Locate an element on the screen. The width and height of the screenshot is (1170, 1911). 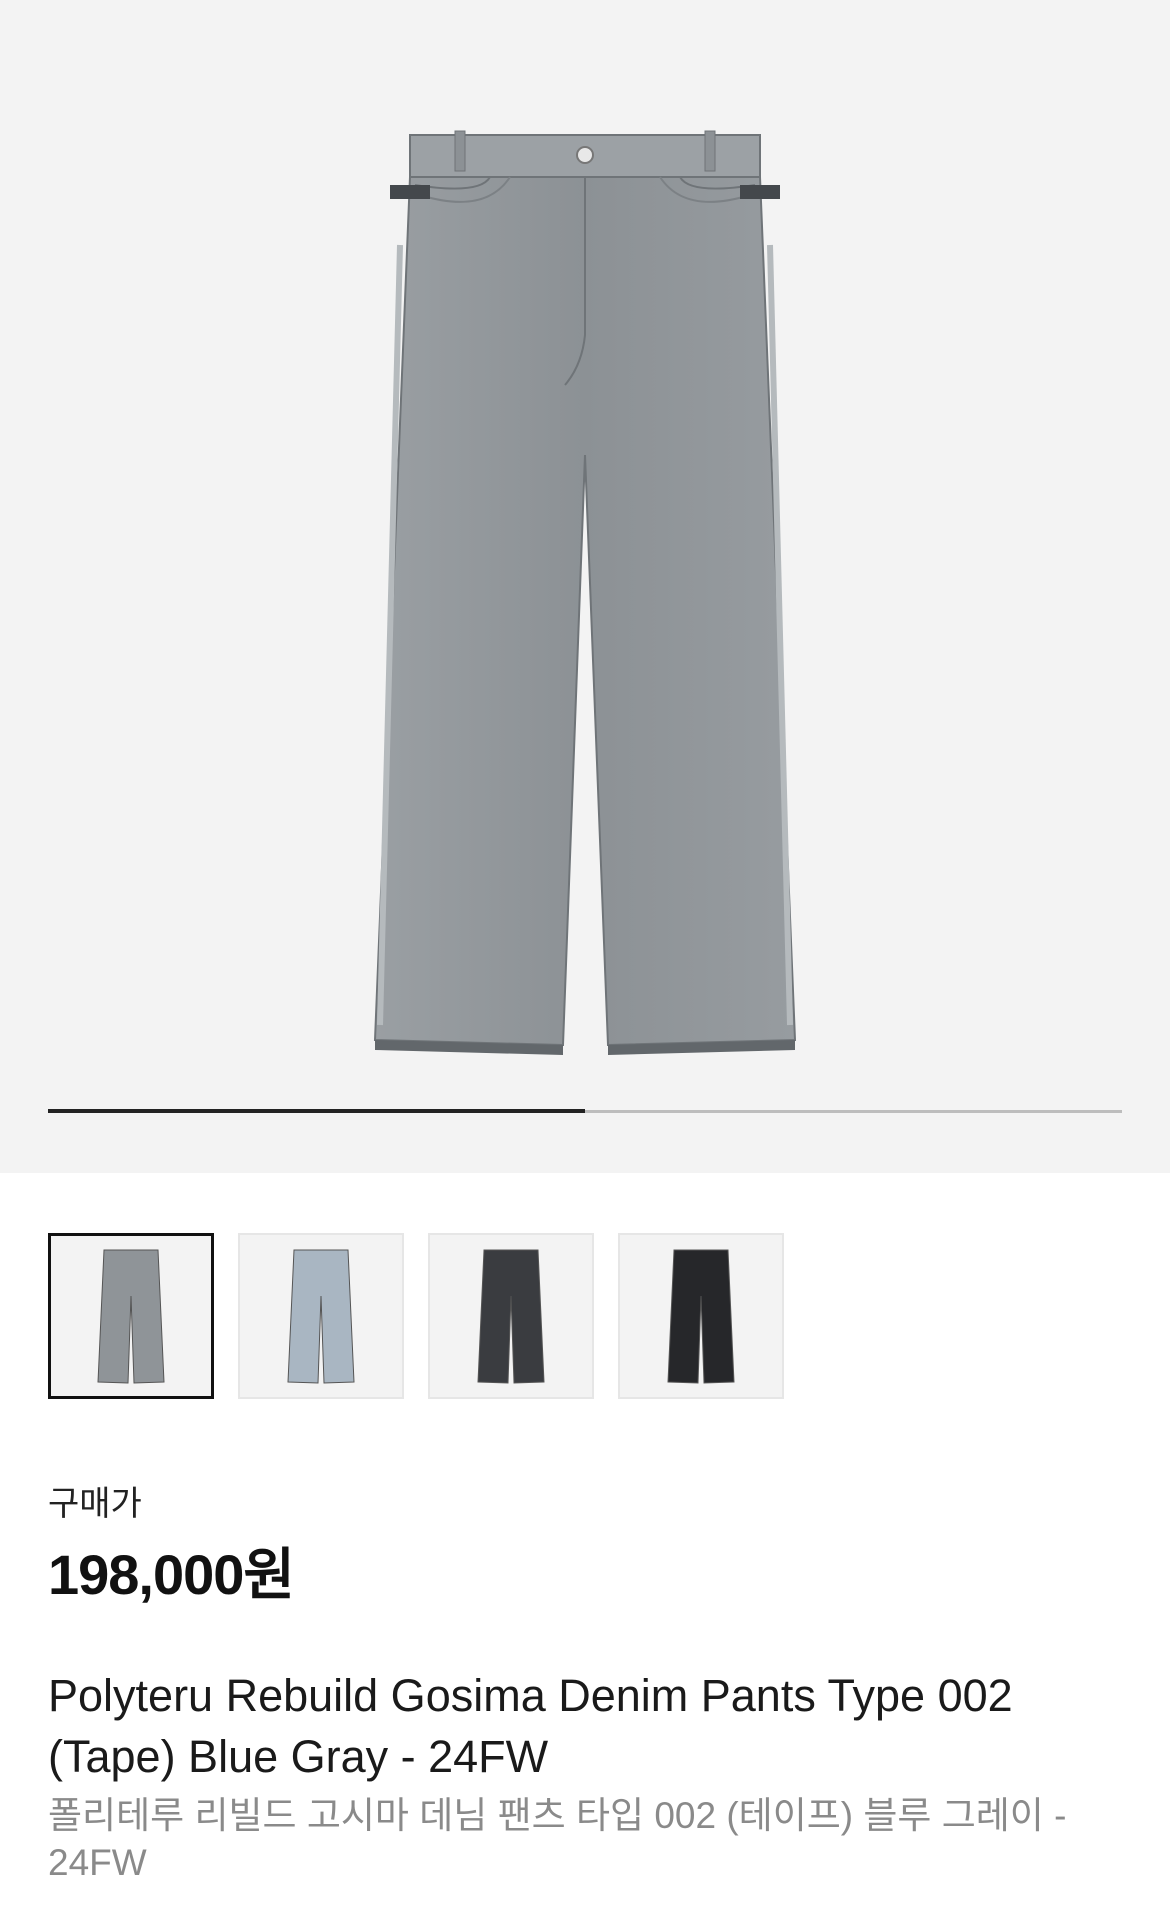
gallery-progress-track is located at coordinates (585, 1111).